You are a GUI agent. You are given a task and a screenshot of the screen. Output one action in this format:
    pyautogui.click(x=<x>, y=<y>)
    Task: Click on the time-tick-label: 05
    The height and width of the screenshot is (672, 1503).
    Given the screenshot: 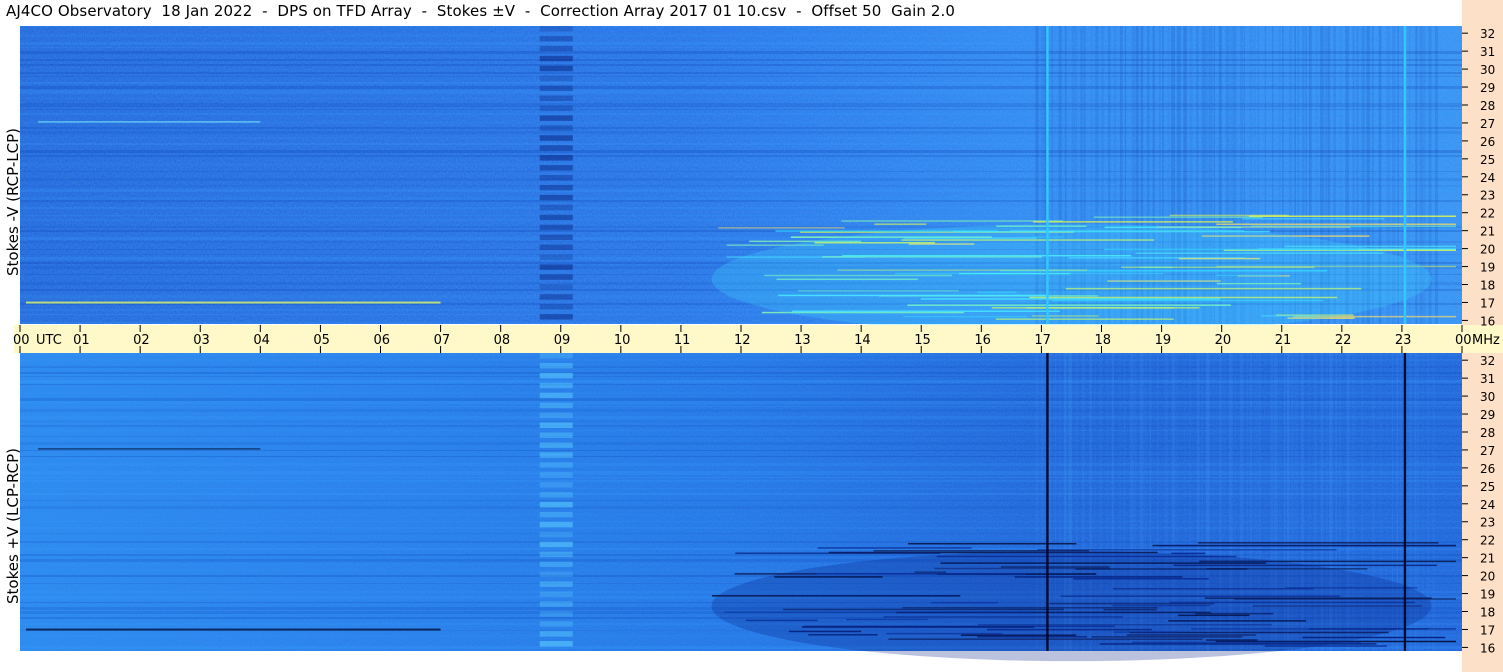 What is the action you would take?
    pyautogui.click(x=321, y=340)
    